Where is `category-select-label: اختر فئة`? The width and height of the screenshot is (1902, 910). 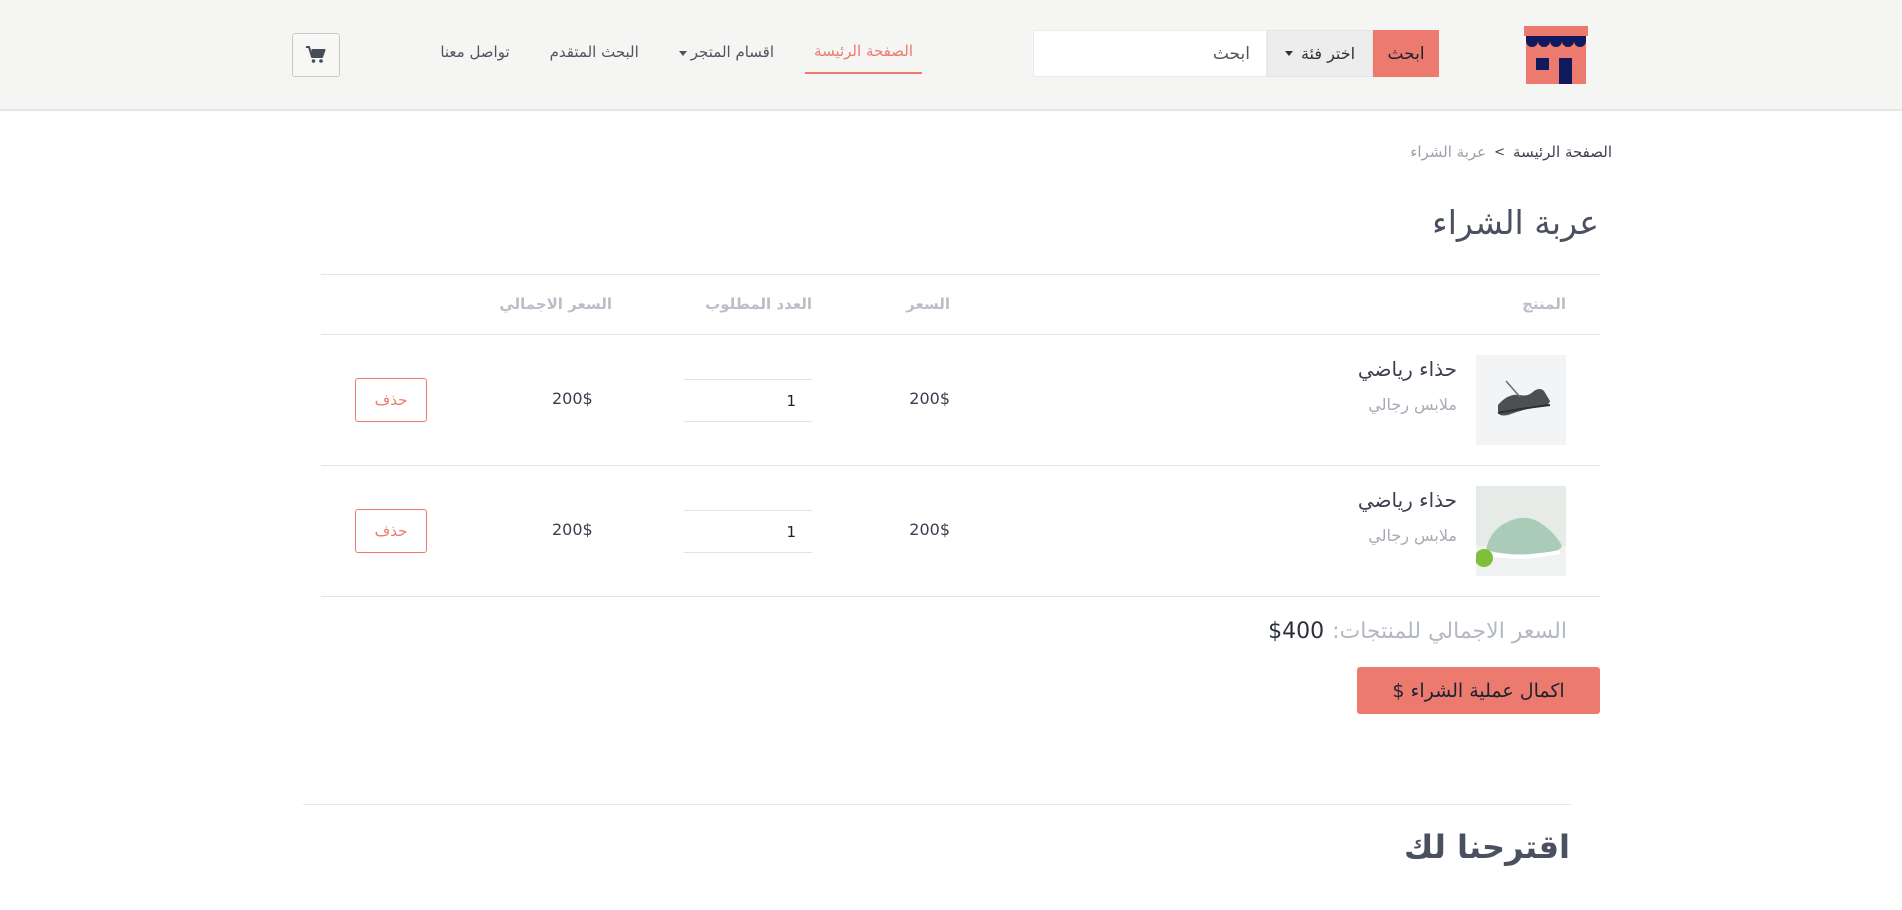 category-select-label: اختر فئة is located at coordinates (1328, 53).